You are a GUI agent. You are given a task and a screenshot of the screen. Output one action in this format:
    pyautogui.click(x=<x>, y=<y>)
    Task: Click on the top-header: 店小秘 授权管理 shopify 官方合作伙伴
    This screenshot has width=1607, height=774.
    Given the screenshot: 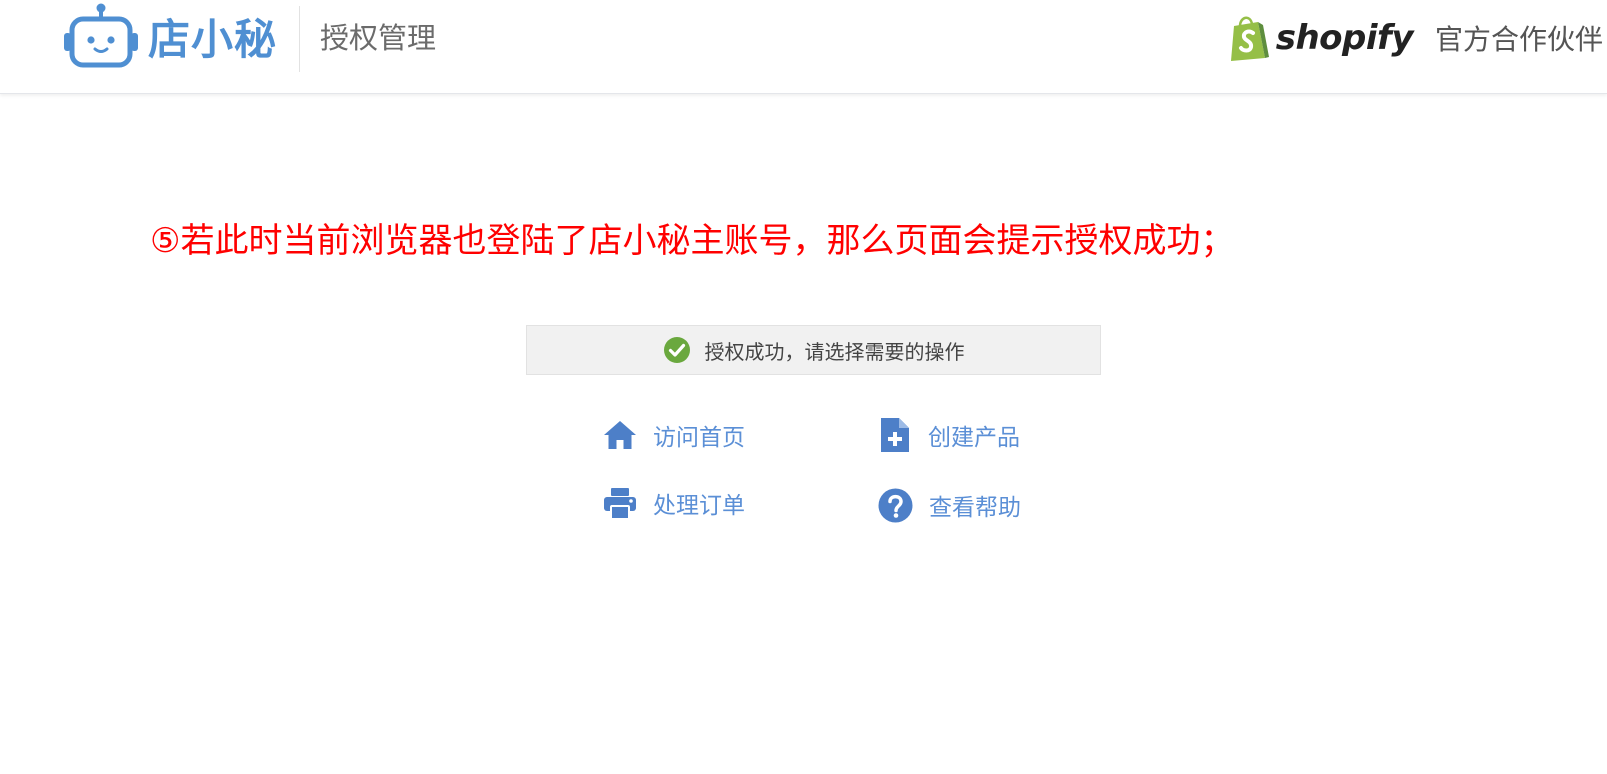 What is the action you would take?
    pyautogui.click(x=803, y=47)
    